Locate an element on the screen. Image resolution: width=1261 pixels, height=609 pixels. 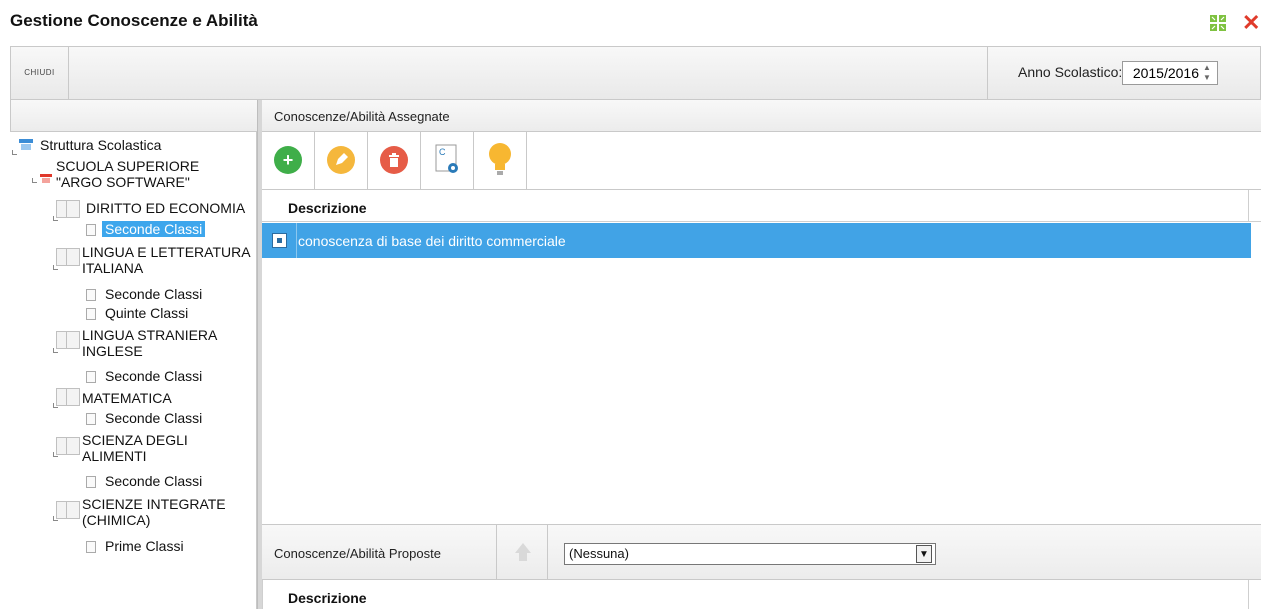
row-checkbox is located at coordinates (279, 240).